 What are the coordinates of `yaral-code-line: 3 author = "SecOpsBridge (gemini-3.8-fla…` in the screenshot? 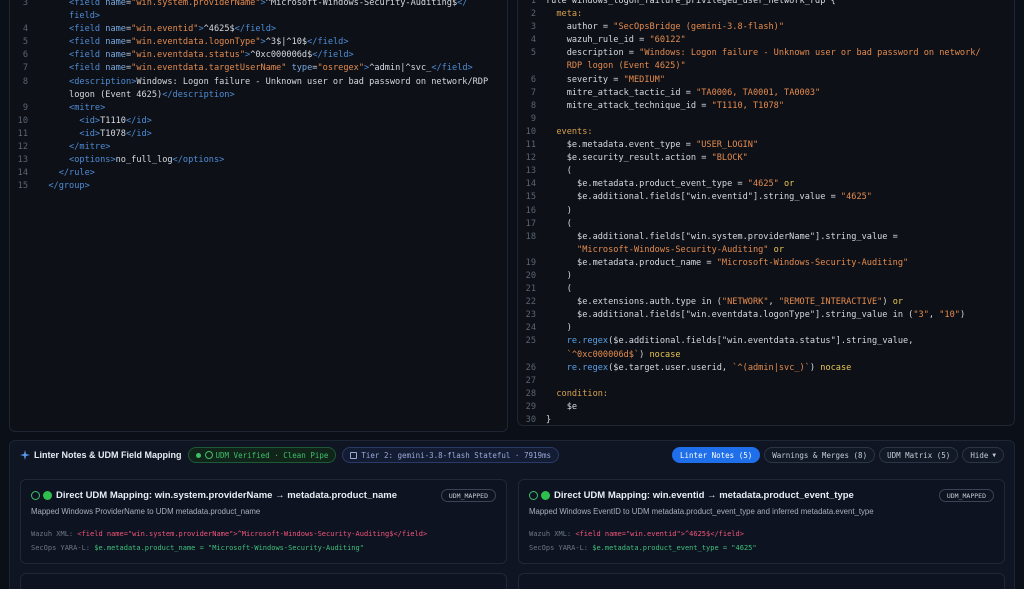 It's located at (766, 27).